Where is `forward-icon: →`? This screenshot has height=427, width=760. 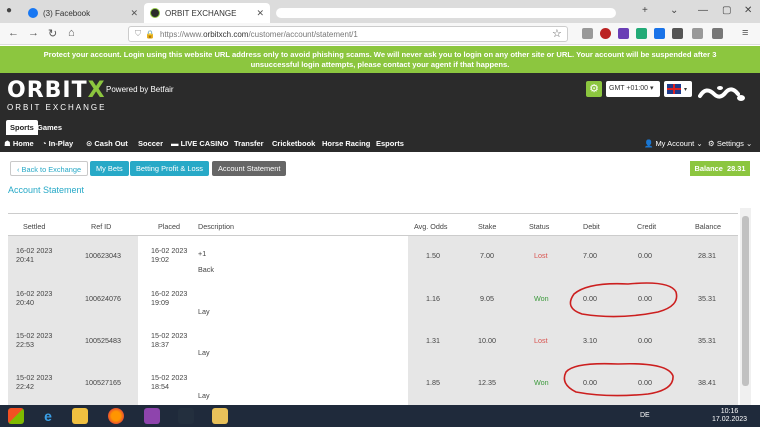
forward-icon: → is located at coordinates (33, 33).